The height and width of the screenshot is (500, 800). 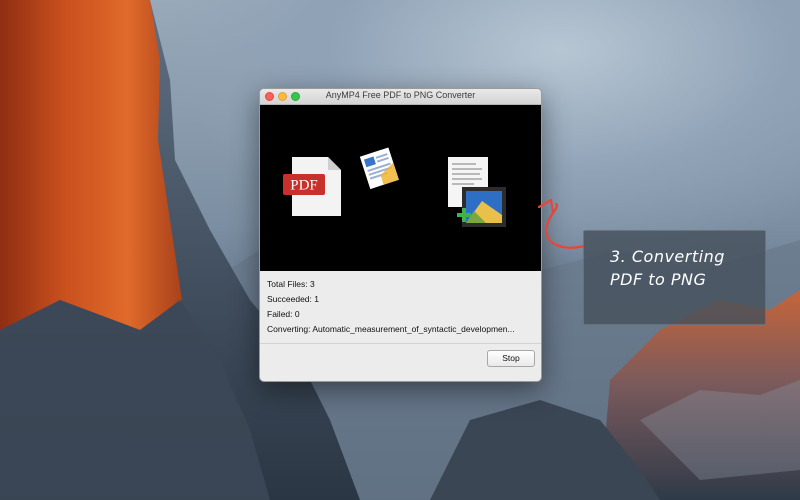 I want to click on step-callout: 3. Converting PDF to PNG, so click(x=674, y=277).